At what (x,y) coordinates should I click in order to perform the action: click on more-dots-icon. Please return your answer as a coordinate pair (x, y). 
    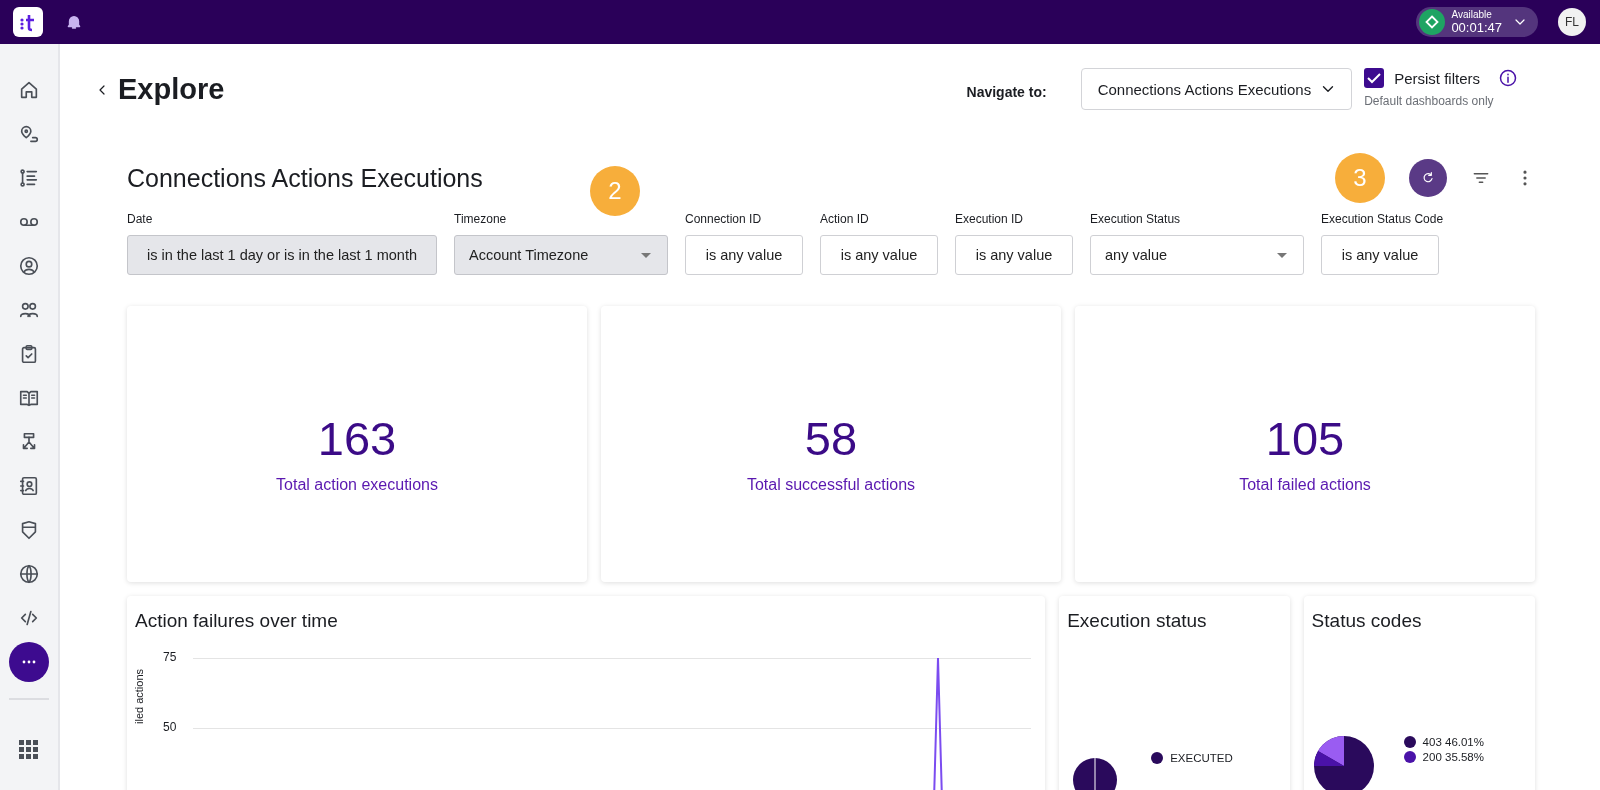
    Looking at the image, I should click on (29, 662).